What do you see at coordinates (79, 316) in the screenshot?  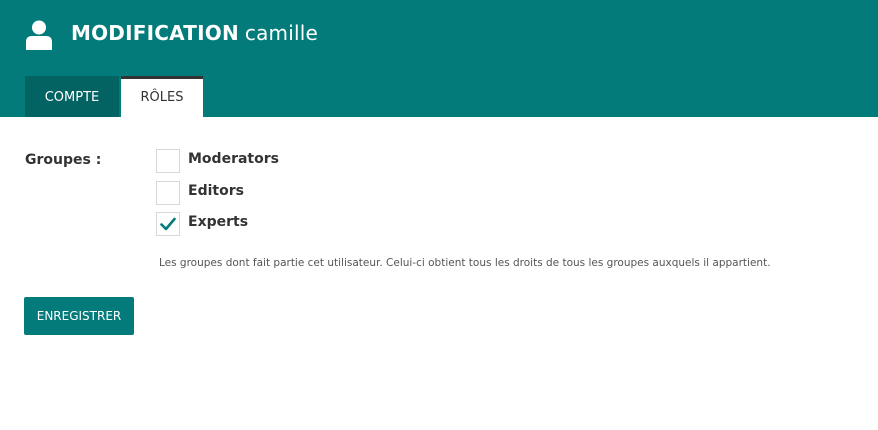 I see `save-button: ENREGISTRER` at bounding box center [79, 316].